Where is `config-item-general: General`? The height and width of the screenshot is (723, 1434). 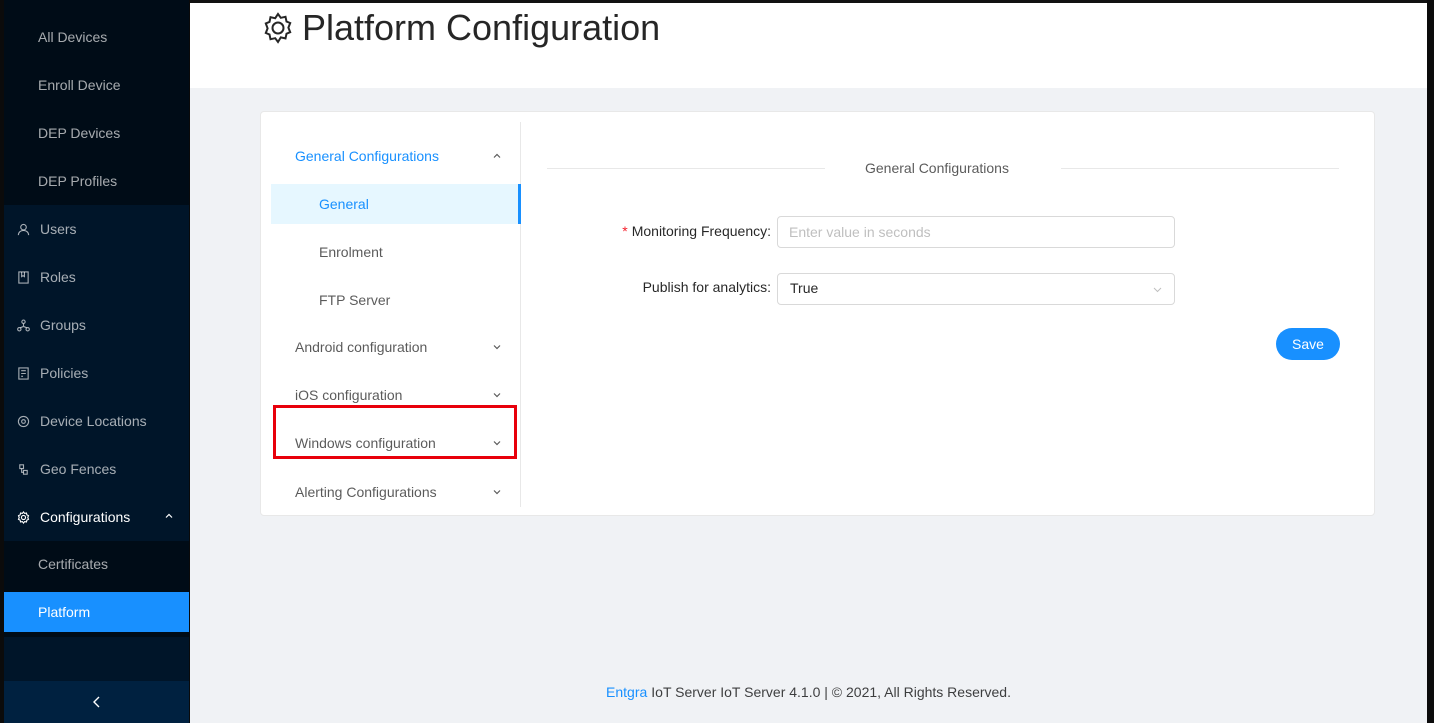
config-item-general: General is located at coordinates (396, 204).